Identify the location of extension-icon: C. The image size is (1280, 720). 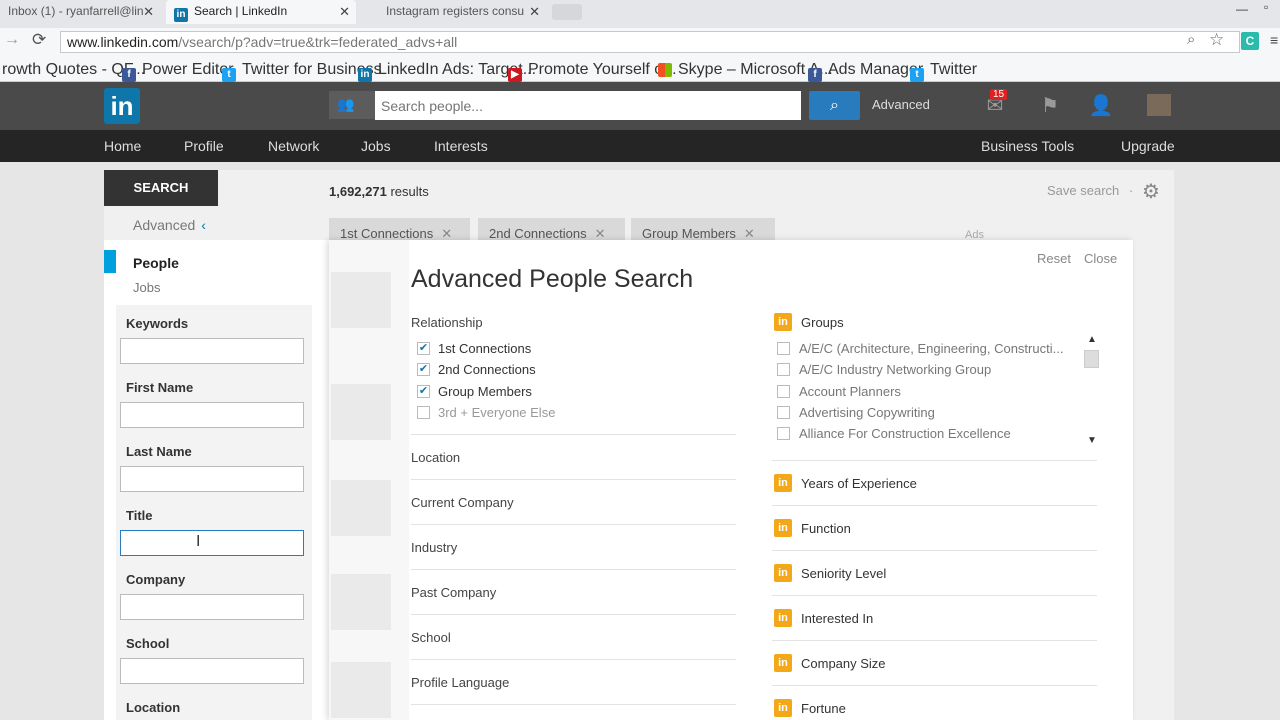
(1250, 41).